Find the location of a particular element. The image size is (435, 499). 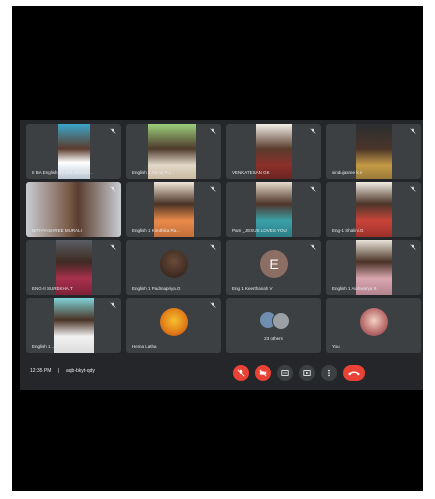

meeting-code: aqb-bkyt-qdy is located at coordinates (80, 371).